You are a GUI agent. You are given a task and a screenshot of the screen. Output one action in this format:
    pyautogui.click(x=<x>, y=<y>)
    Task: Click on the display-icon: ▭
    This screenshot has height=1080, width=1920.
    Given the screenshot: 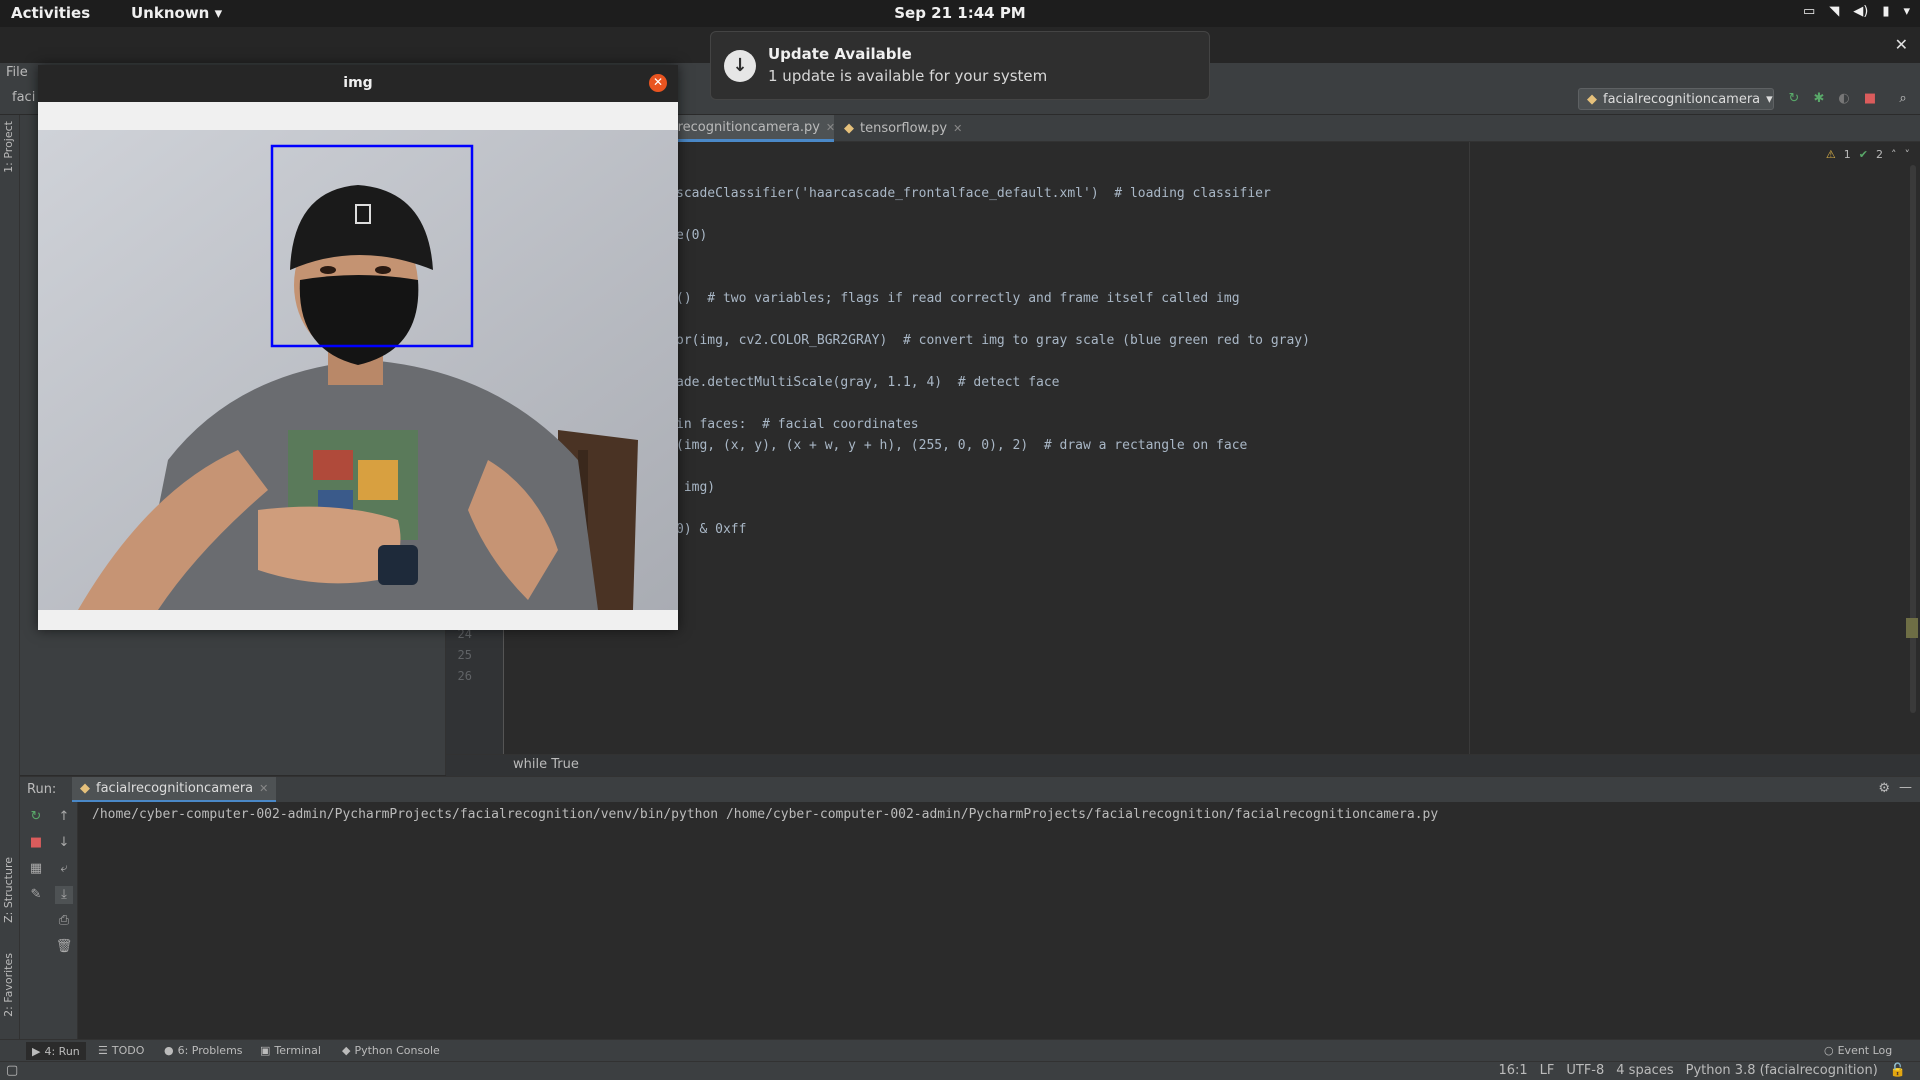 What is the action you would take?
    pyautogui.click(x=1809, y=11)
    